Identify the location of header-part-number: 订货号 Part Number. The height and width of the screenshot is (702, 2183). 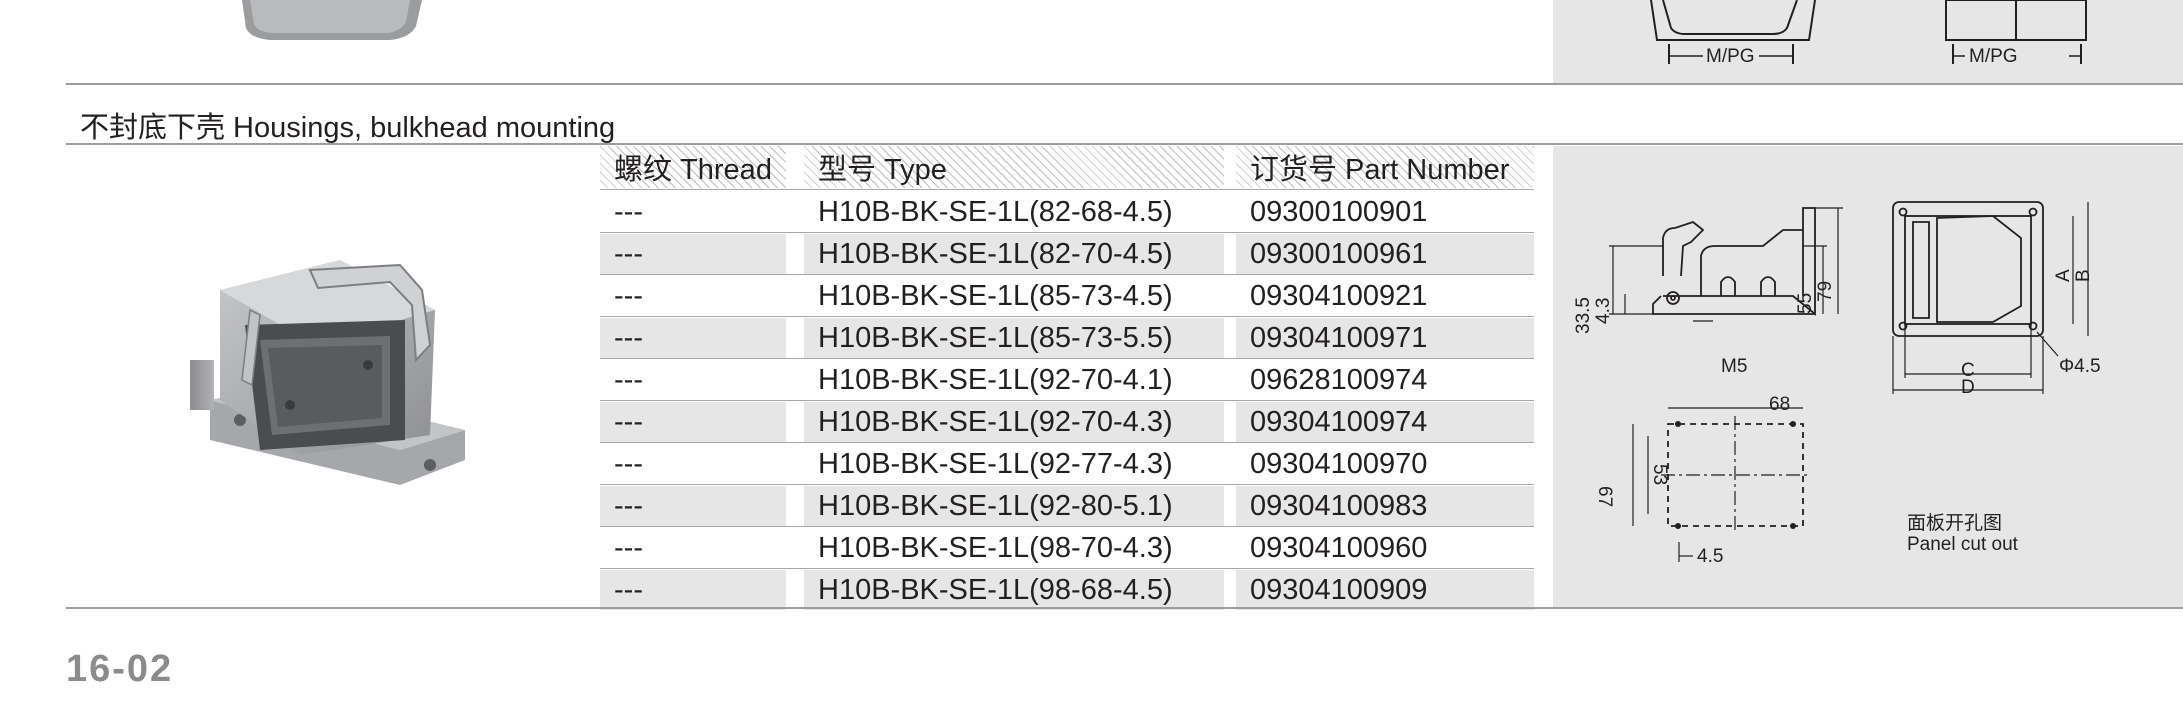
(1385, 167).